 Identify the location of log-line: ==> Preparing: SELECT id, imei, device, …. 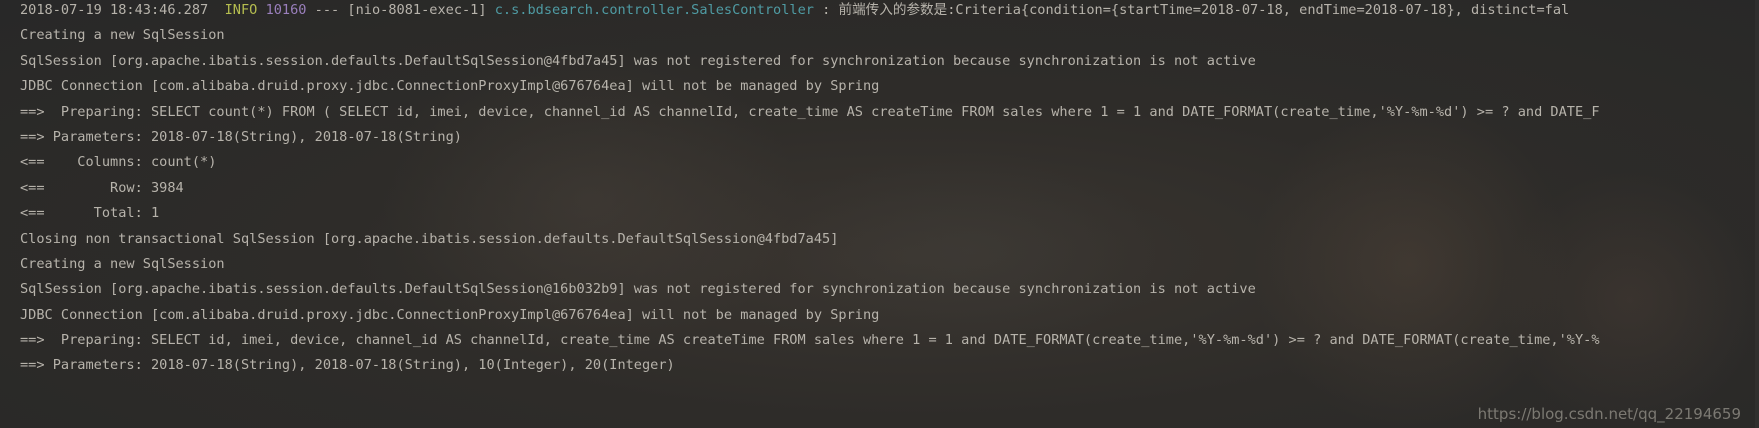
(810, 342).